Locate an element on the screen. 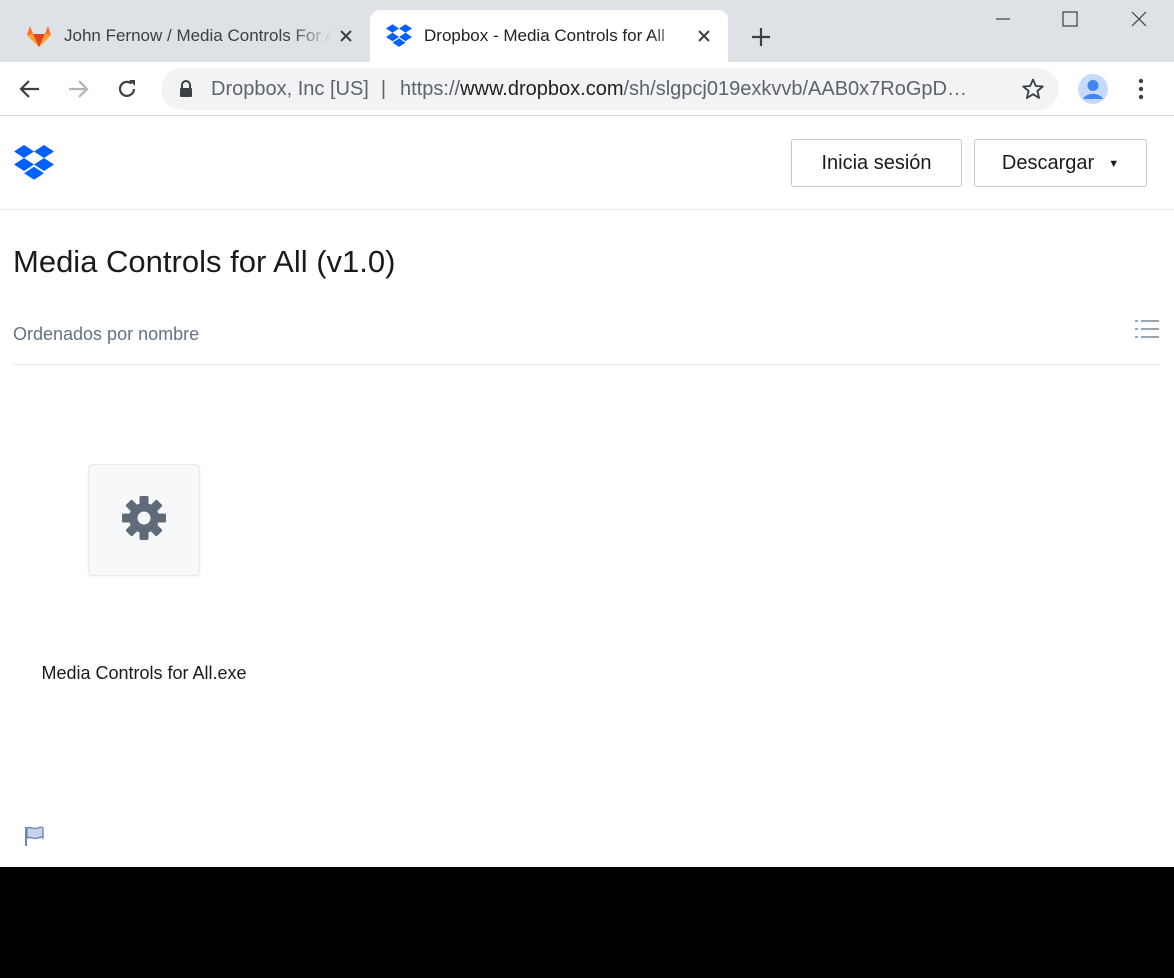  flag-icon is located at coordinates (34, 836).